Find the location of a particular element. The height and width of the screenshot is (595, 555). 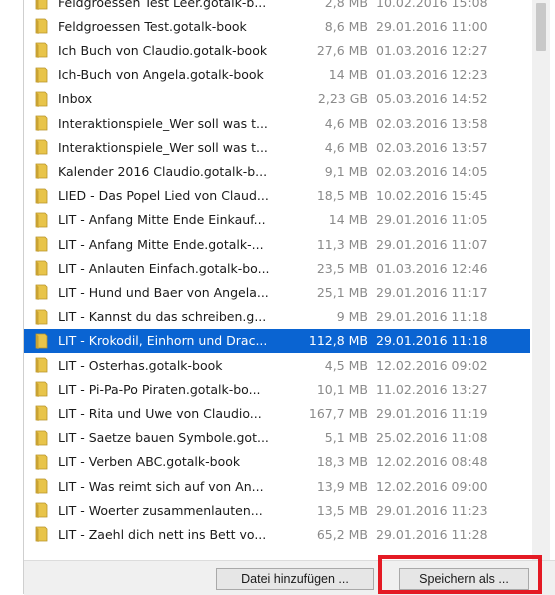

file-name: Ich Buch von Claudio.gotalk-book is located at coordinates (163, 50).